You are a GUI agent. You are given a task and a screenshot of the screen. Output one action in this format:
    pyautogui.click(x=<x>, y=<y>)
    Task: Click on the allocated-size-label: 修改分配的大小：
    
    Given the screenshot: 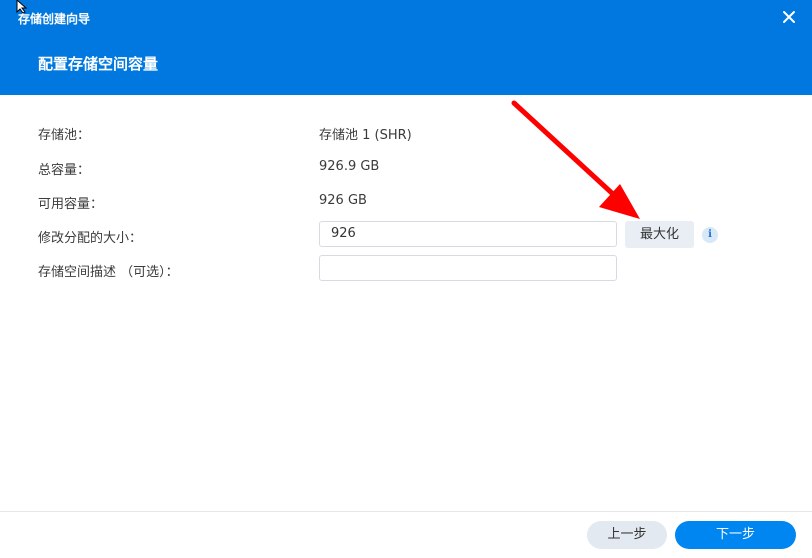 What is the action you would take?
    pyautogui.click(x=90, y=238)
    